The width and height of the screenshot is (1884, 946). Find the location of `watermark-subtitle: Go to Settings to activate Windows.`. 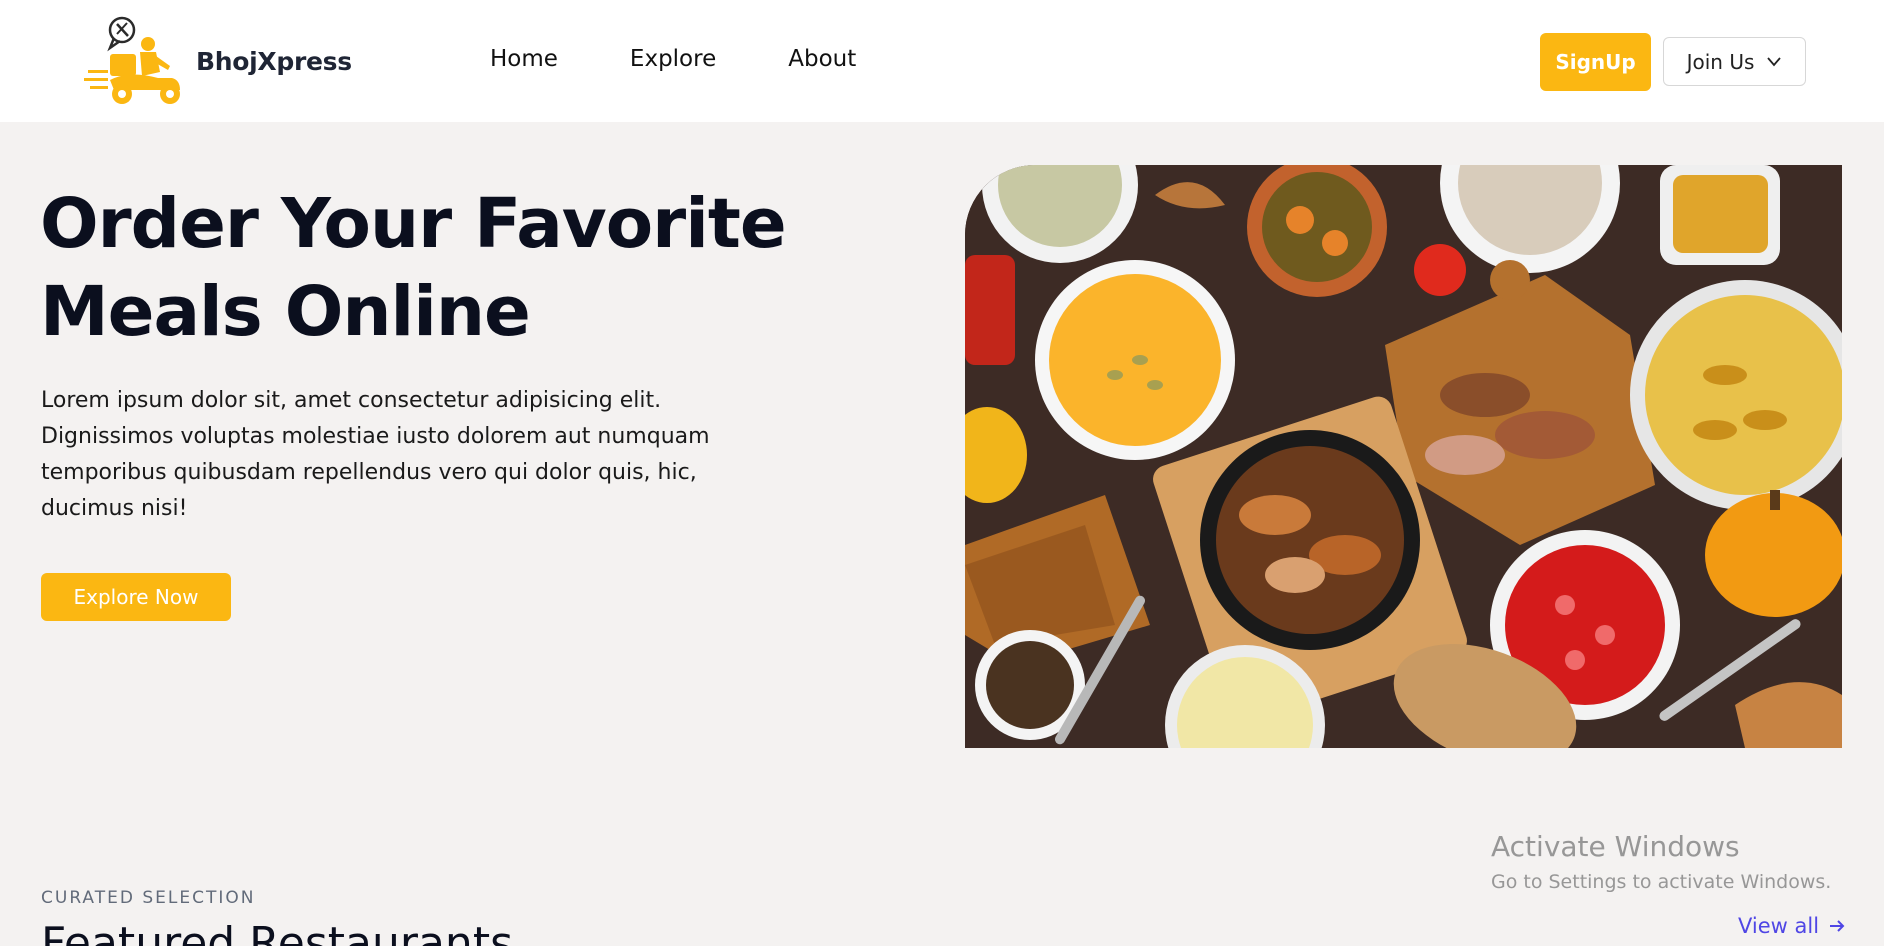

watermark-subtitle: Go to Settings to activate Windows. is located at coordinates (1661, 882).